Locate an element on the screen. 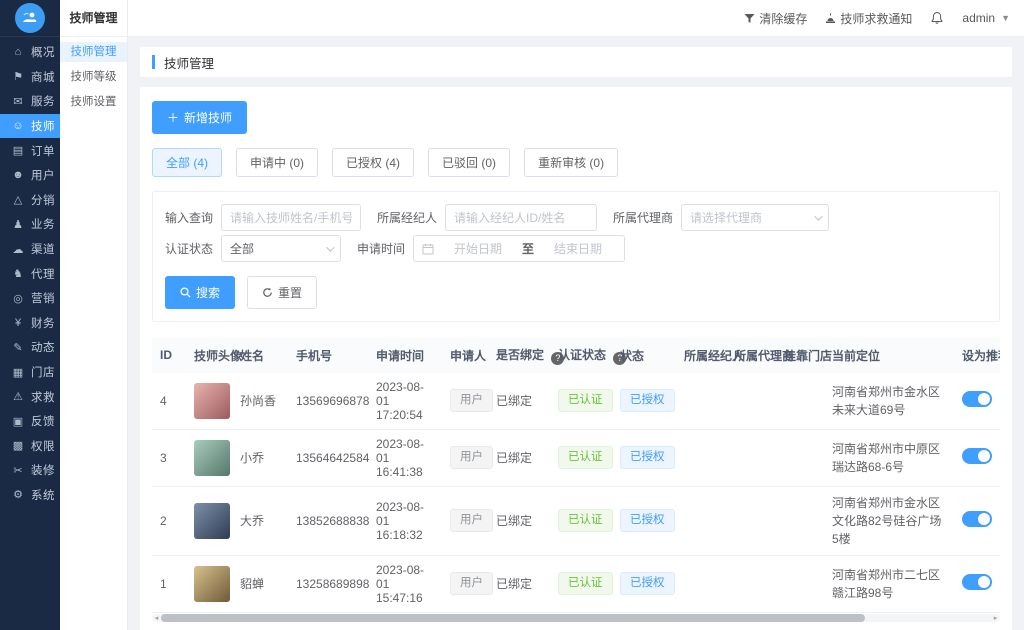  sidebar-item-分销: △ 分销 is located at coordinates (30, 200).